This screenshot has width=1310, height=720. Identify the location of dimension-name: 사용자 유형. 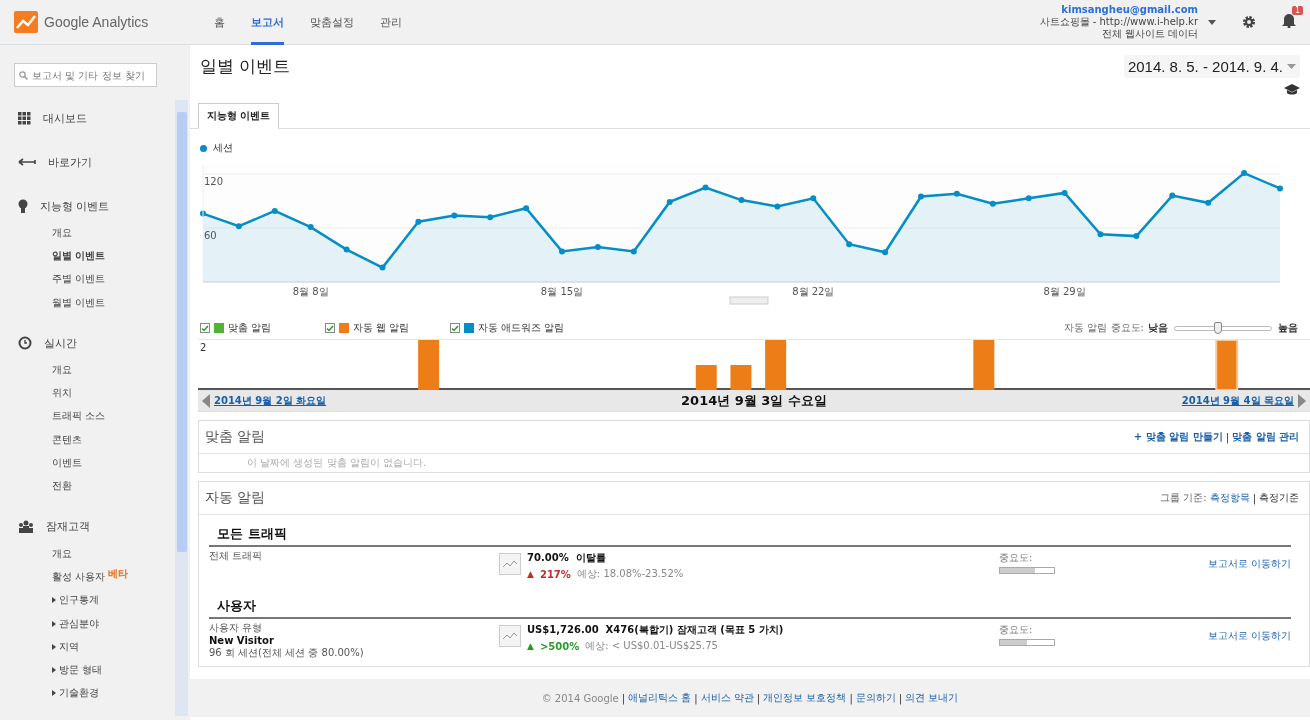
(236, 628).